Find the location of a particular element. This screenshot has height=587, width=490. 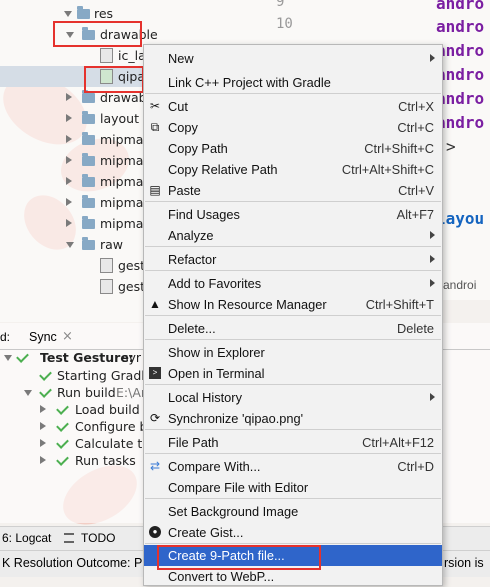

menu-item-local-history: Local History is located at coordinates (293, 397).